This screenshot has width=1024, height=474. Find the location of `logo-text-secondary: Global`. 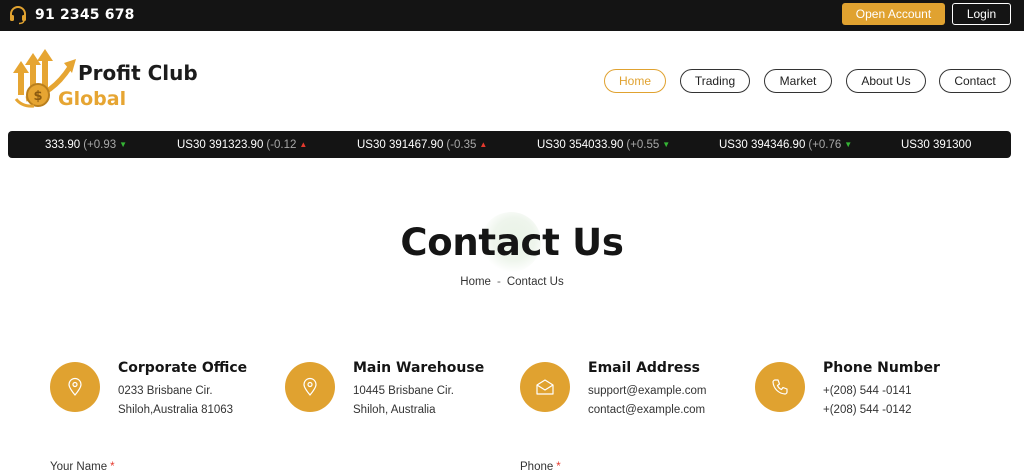

logo-text-secondary: Global is located at coordinates (92, 99).